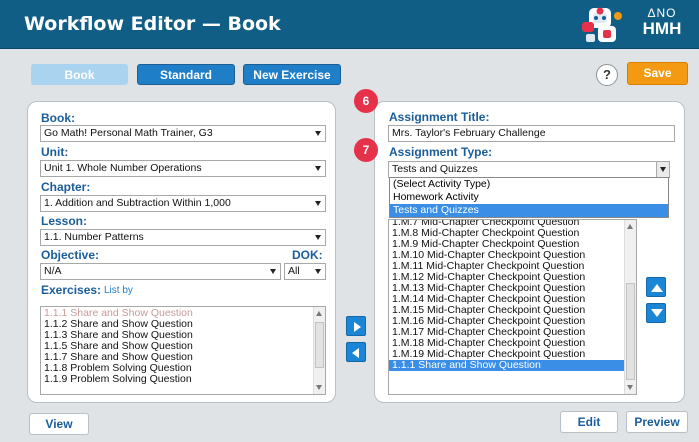 The width and height of the screenshot is (699, 442). I want to click on app-title: Workflow Editor — Book, so click(152, 24).